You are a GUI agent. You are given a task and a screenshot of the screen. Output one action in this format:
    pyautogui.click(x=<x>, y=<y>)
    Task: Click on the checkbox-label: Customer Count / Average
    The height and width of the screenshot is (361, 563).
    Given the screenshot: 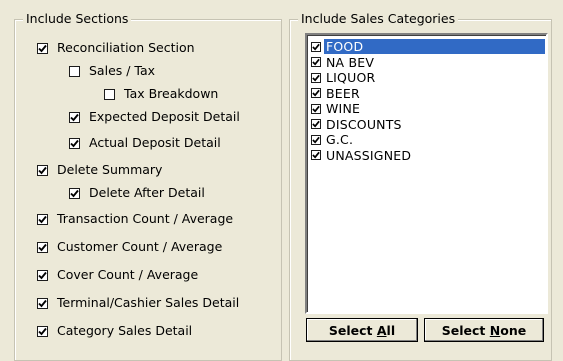 What is the action you would take?
    pyautogui.click(x=140, y=246)
    